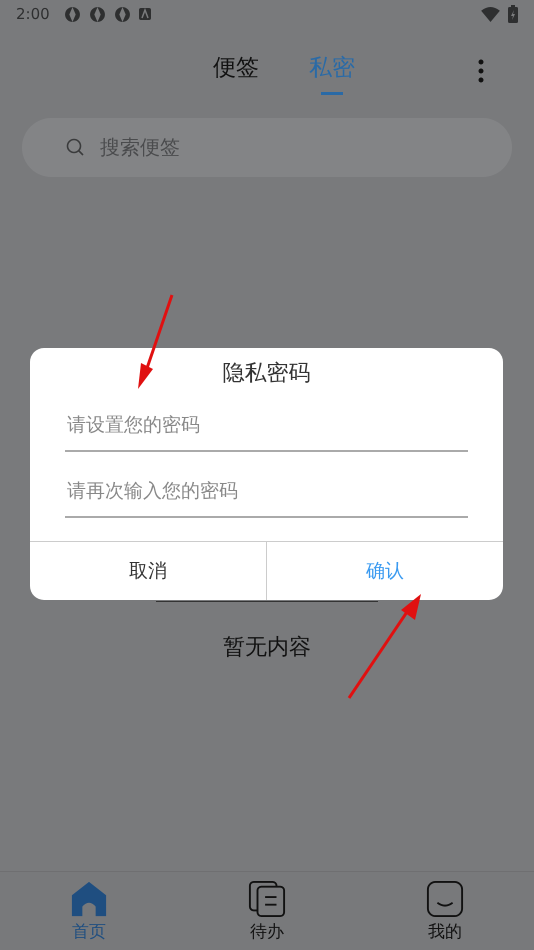 Image resolution: width=534 pixels, height=950 pixels. What do you see at coordinates (385, 571) in the screenshot?
I see `confirm-button: 确认` at bounding box center [385, 571].